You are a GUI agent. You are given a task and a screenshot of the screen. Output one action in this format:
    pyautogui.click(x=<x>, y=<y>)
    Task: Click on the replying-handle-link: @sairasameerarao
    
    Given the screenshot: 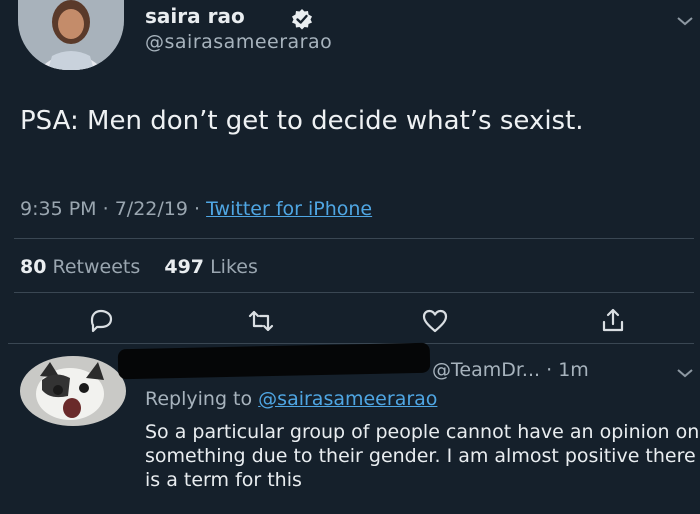 What is the action you would take?
    pyautogui.click(x=347, y=399)
    